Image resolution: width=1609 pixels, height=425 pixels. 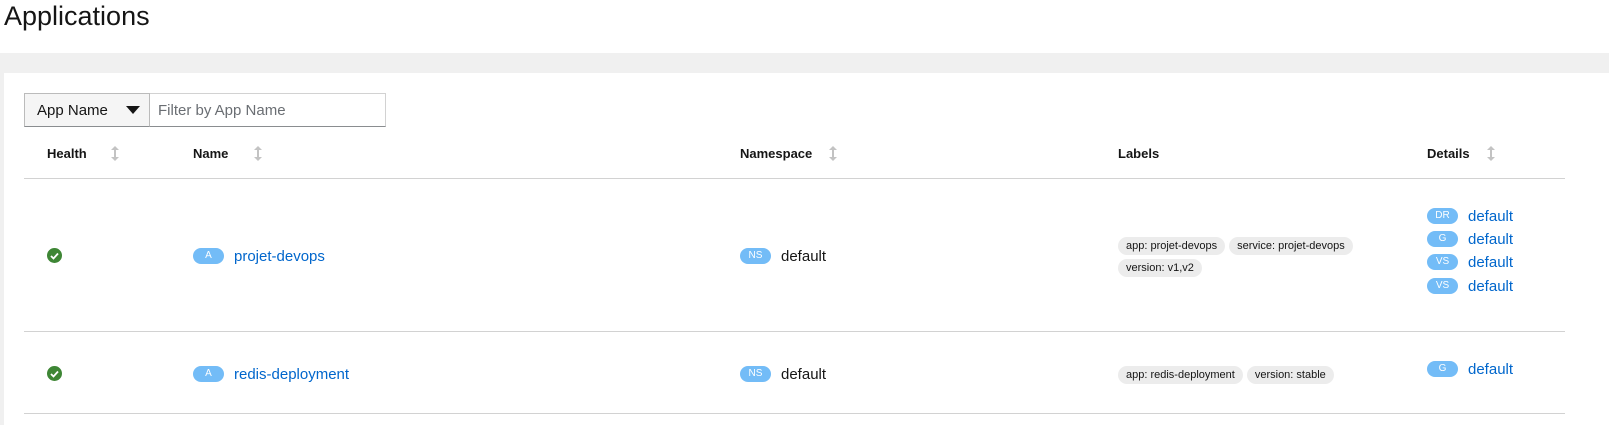 What do you see at coordinates (83, 153) in the screenshot?
I see `column-header-health: Health` at bounding box center [83, 153].